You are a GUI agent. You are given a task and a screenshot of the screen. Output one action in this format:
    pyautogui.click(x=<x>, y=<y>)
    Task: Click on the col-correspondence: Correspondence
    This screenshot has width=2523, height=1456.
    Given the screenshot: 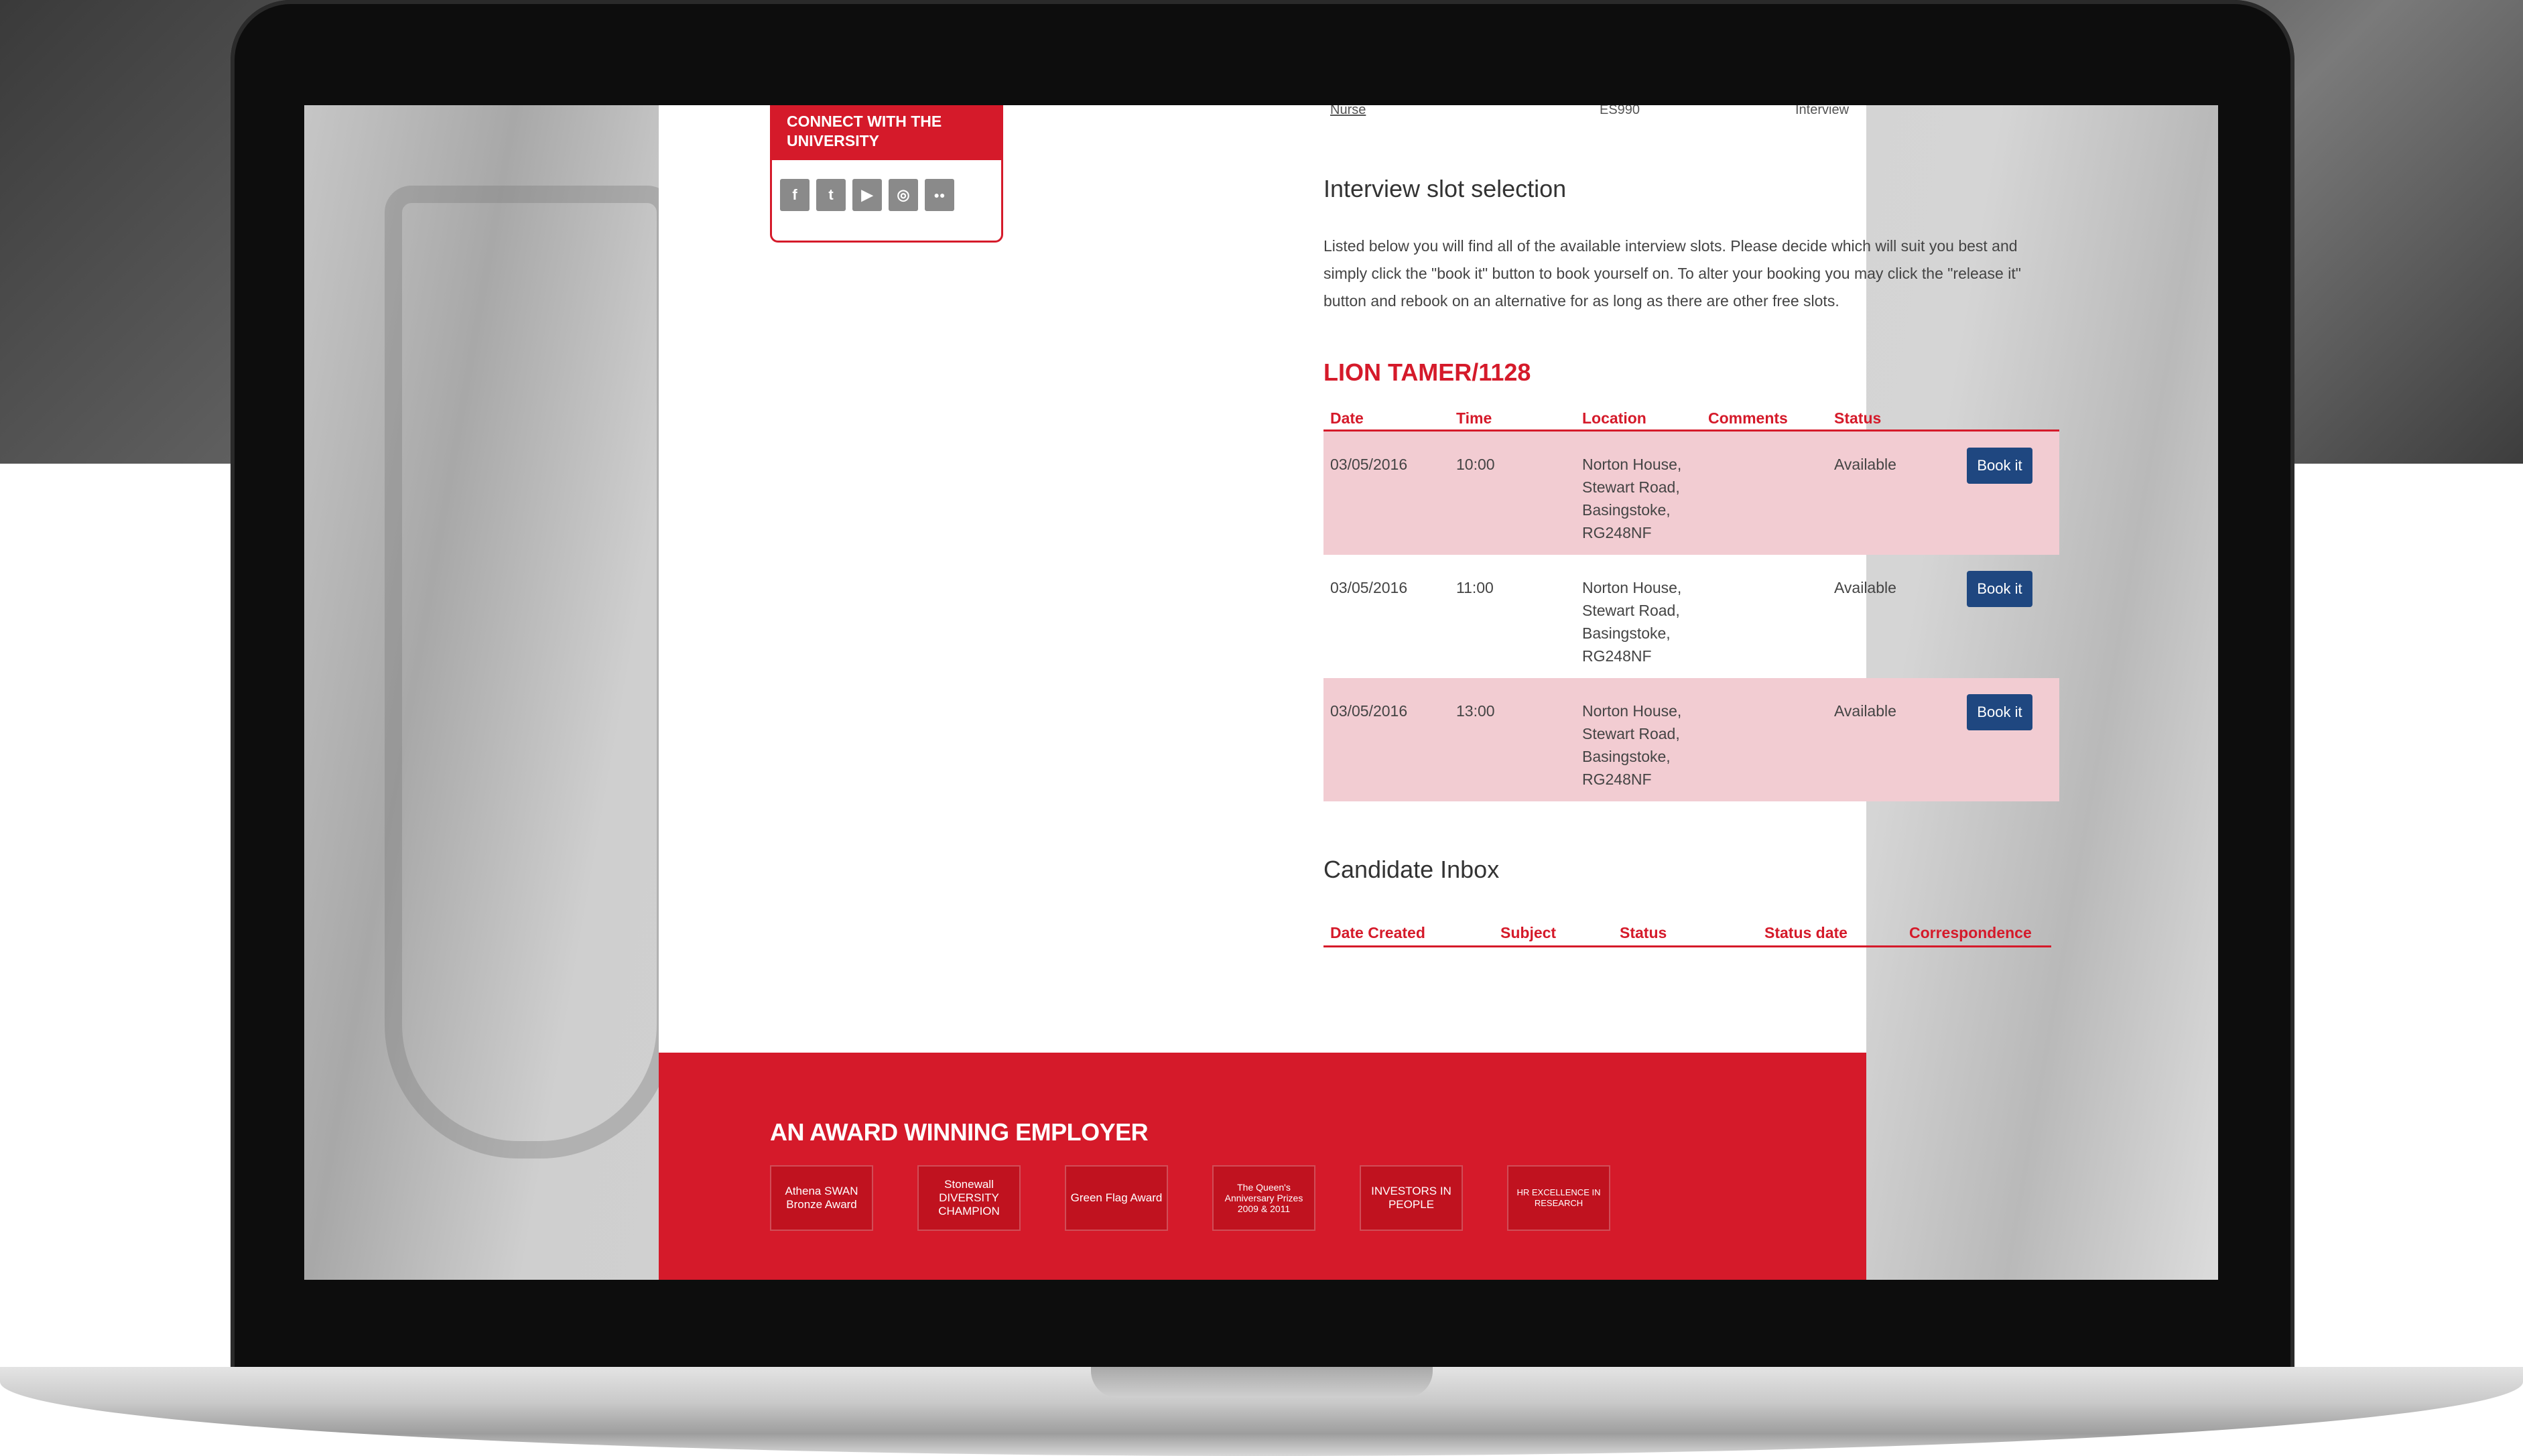 What is the action you would take?
    pyautogui.click(x=1970, y=932)
    